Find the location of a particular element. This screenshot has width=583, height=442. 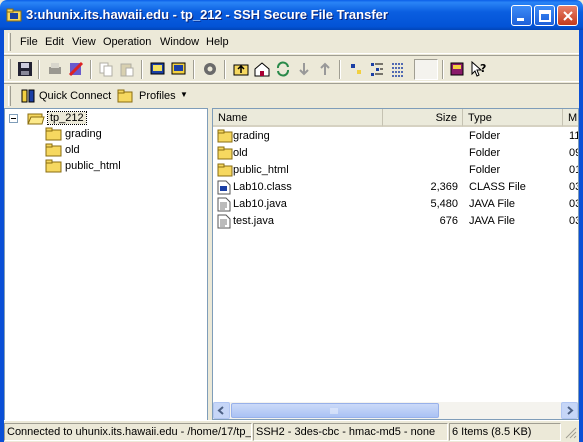

tree-item-label: grading is located at coordinates (83, 134).